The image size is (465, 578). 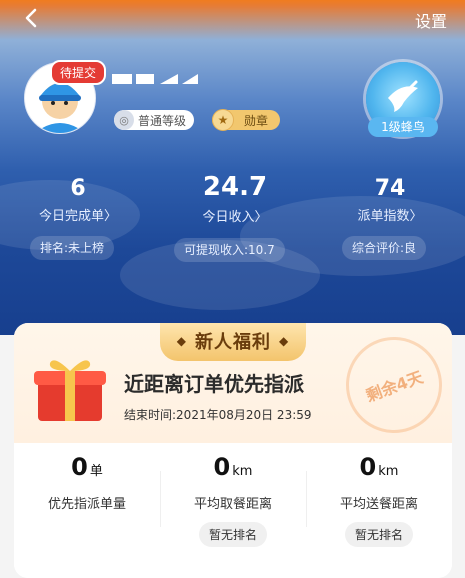 What do you see at coordinates (229, 250) in the screenshot?
I see `withdrawable-pill: 可提现收入:10.7` at bounding box center [229, 250].